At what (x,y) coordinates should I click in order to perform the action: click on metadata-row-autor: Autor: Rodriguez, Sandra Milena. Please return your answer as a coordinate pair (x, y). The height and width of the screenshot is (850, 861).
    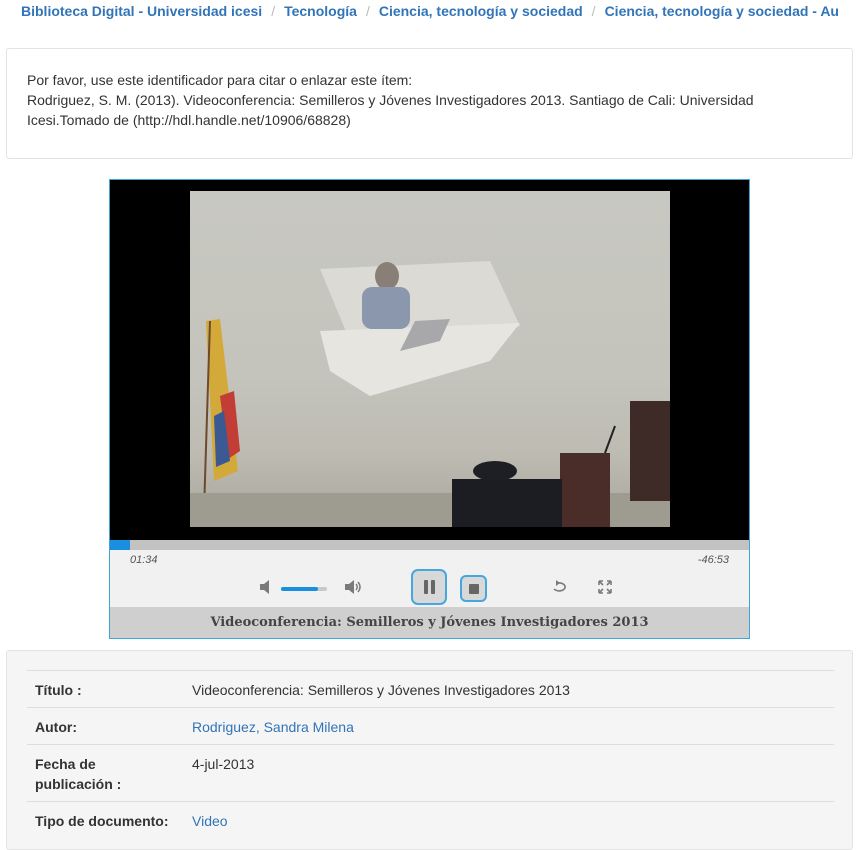
    Looking at the image, I should click on (430, 725).